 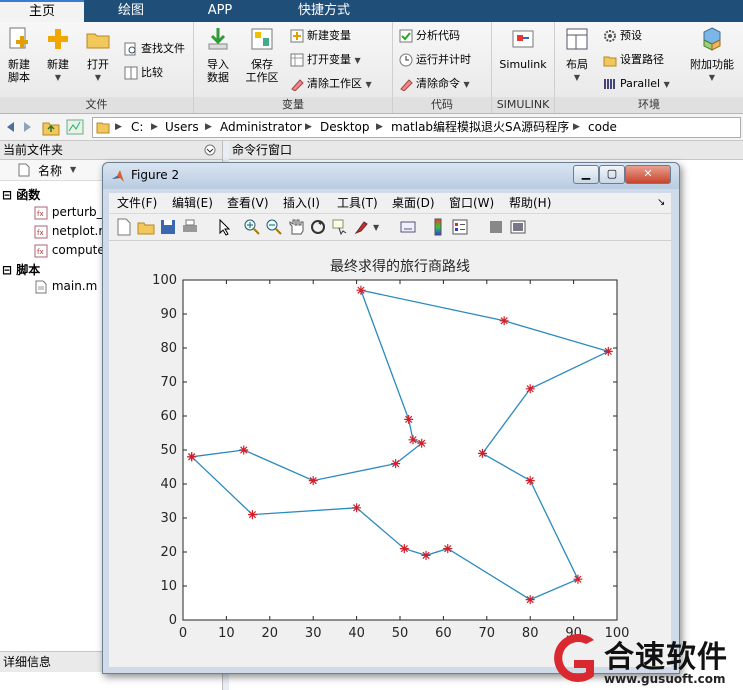 What do you see at coordinates (183, 633) in the screenshot?
I see `x-tick-label: 0` at bounding box center [183, 633].